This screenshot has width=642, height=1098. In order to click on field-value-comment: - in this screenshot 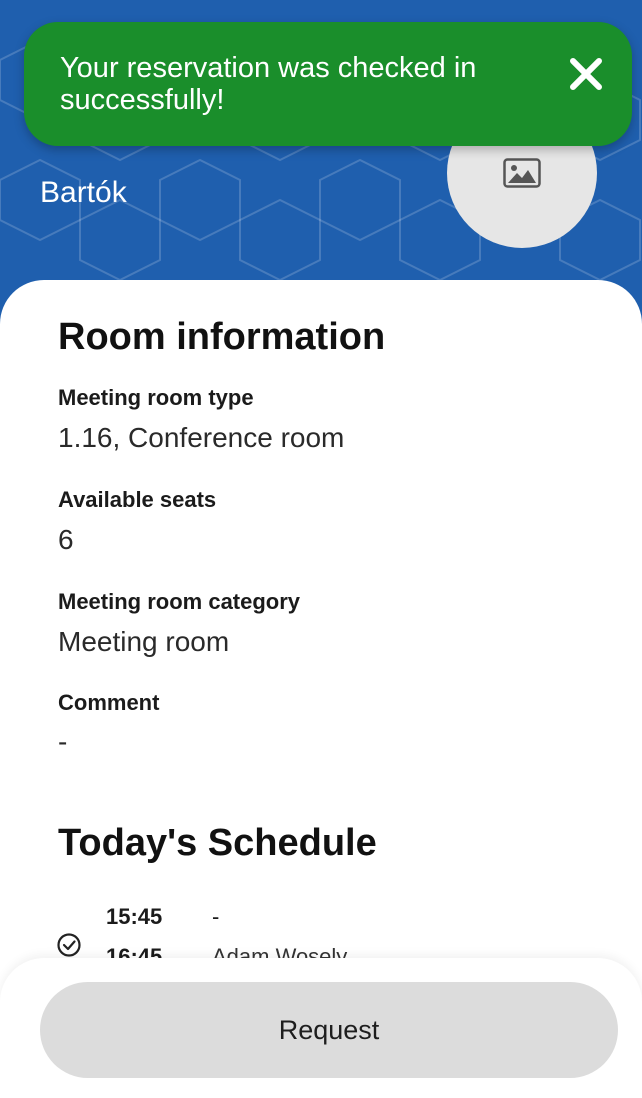, I will do `click(63, 741)`.